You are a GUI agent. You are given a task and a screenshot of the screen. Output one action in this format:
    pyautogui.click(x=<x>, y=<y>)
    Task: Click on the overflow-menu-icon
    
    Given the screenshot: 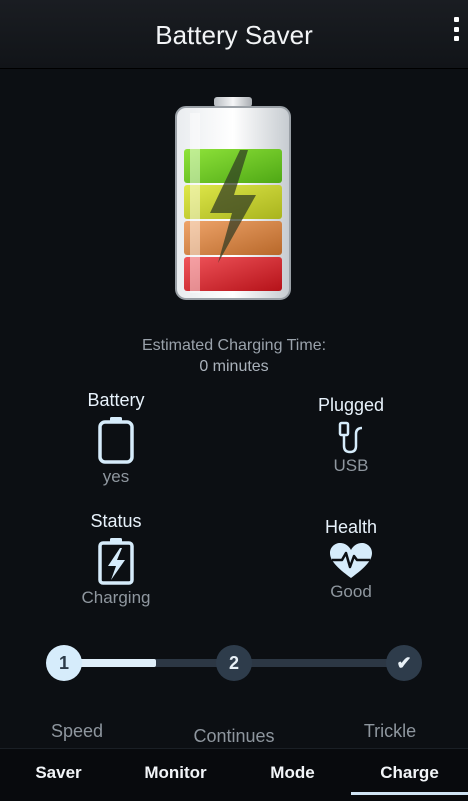 What is the action you would take?
    pyautogui.click(x=456, y=29)
    